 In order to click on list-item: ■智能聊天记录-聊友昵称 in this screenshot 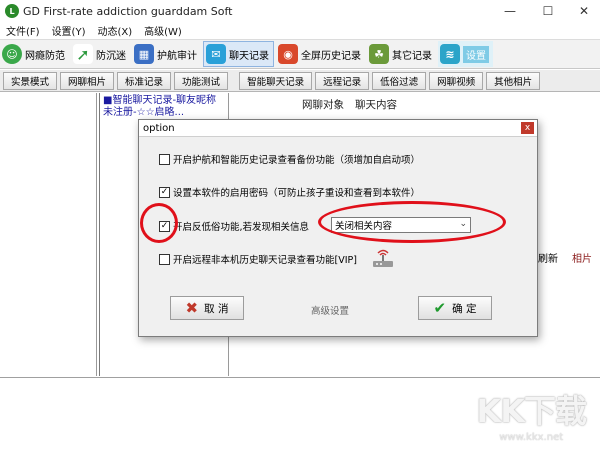, I will do `click(164, 101)`.